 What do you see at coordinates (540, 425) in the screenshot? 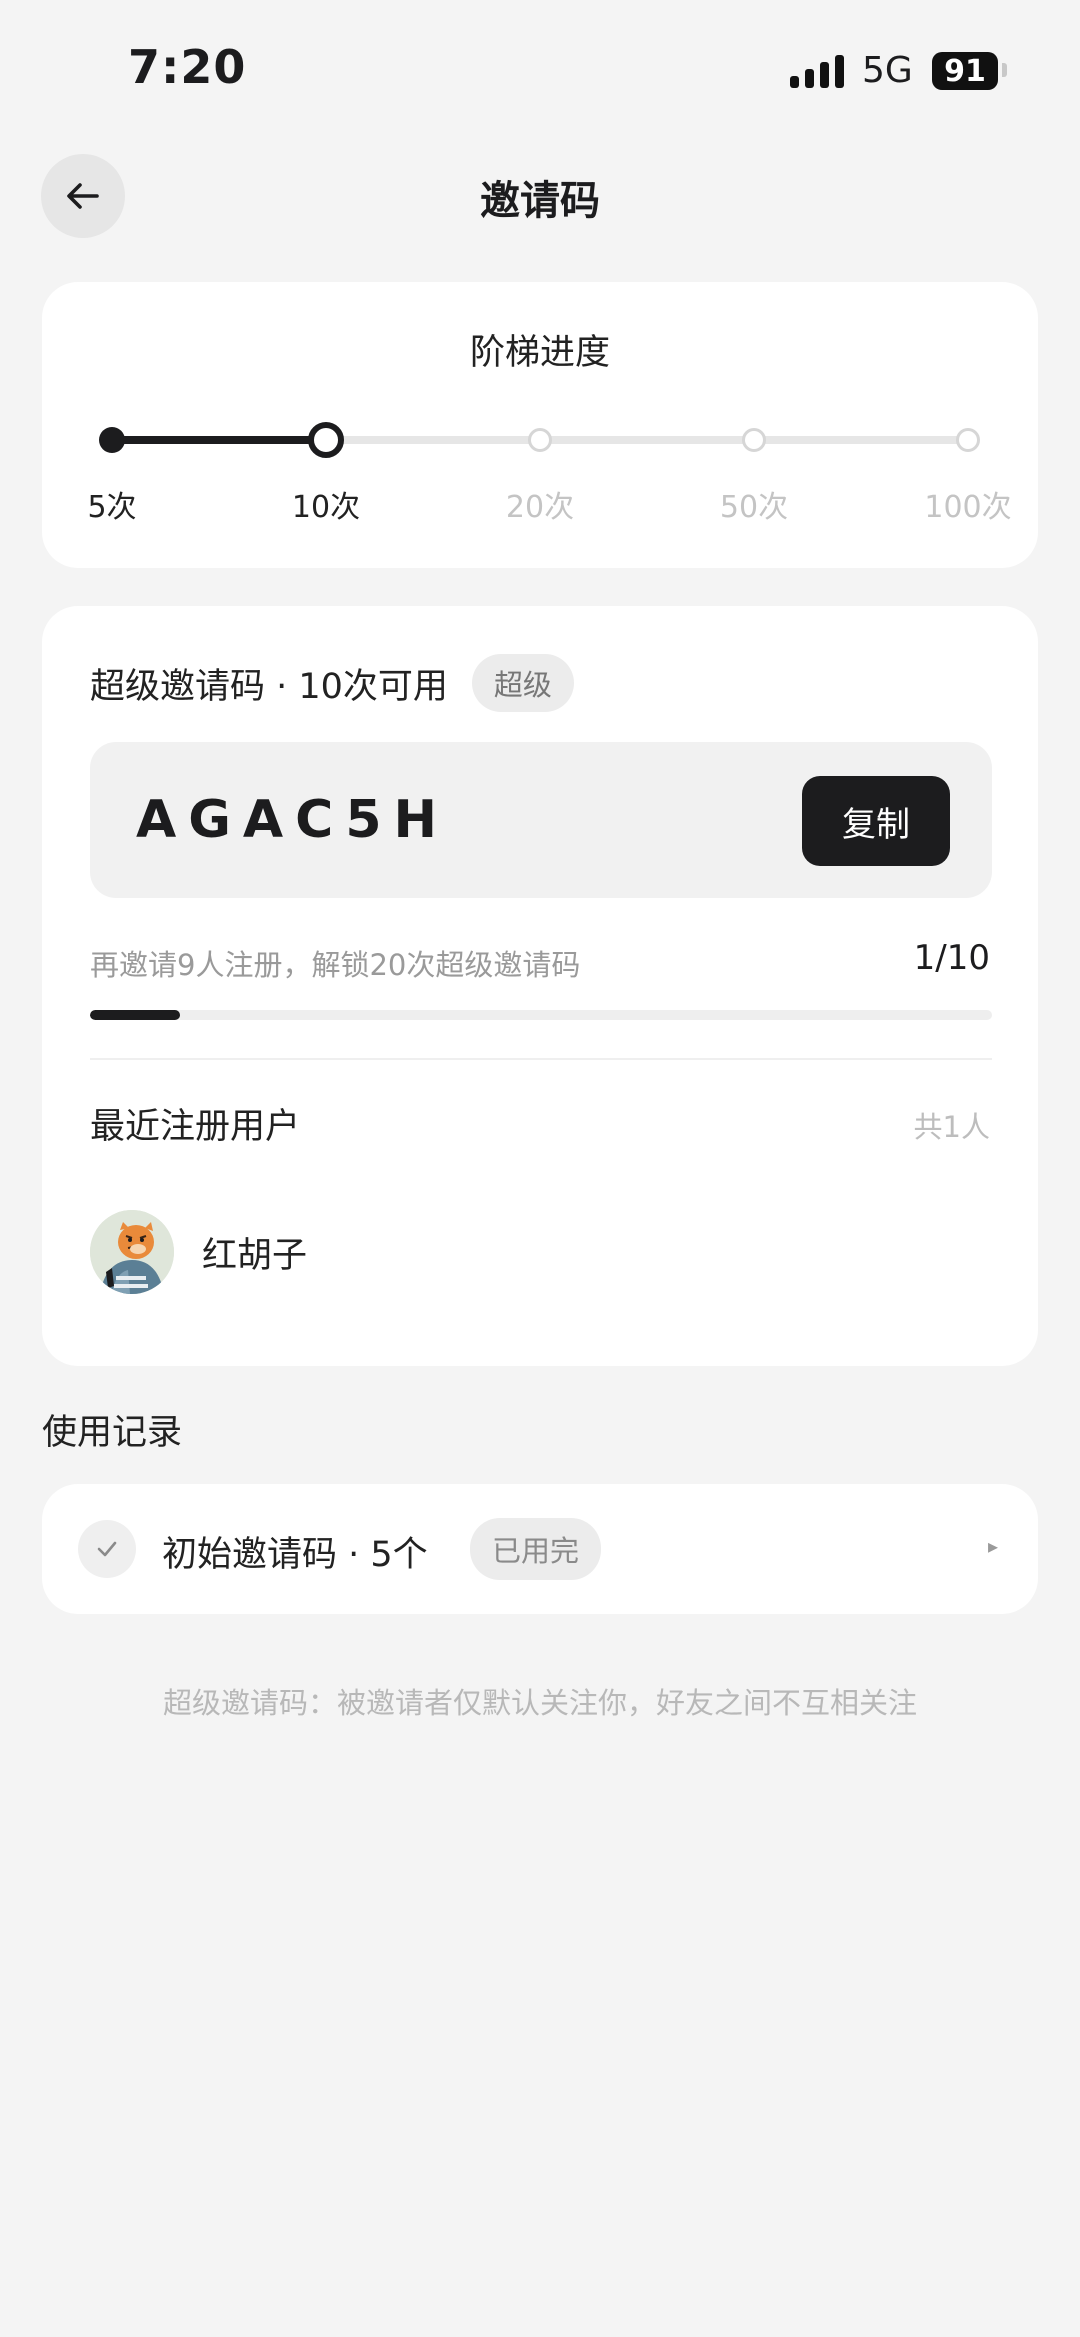
I see `tier-progress-card: 阶梯进度 5次 10次 20次 50次 100次` at bounding box center [540, 425].